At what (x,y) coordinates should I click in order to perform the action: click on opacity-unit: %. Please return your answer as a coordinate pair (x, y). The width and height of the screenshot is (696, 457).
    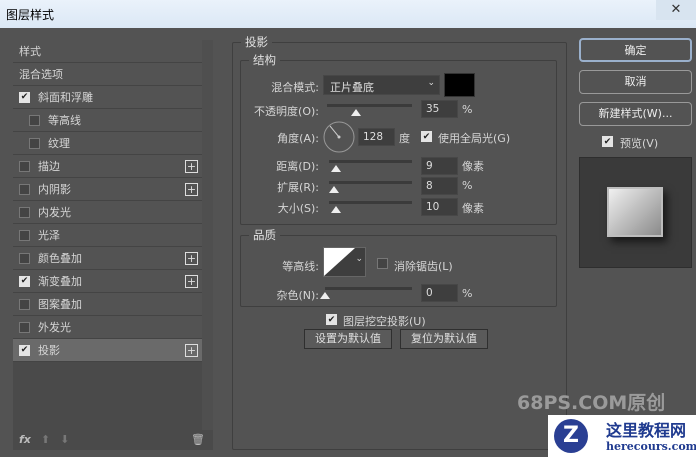
    Looking at the image, I should click on (467, 109).